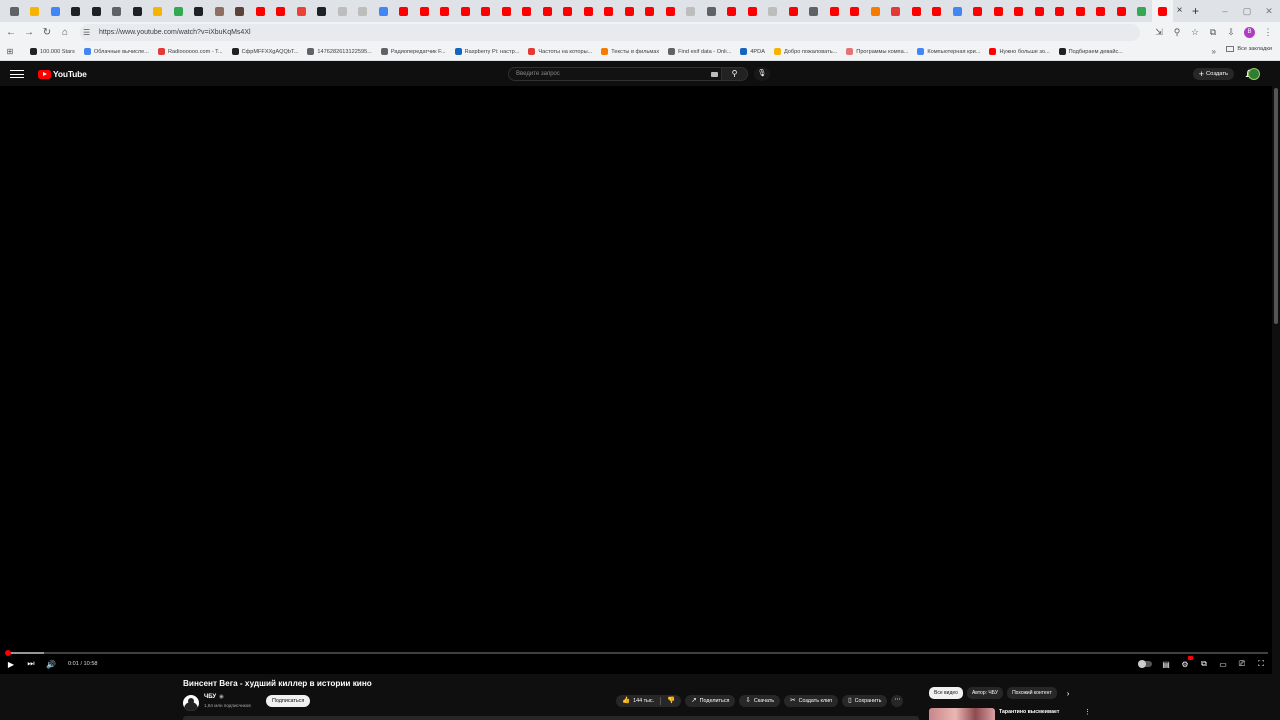 The width and height of the screenshot is (1280, 720). Describe the element at coordinates (762, 74) in the screenshot. I see `microphone-icon: 🎙` at that location.